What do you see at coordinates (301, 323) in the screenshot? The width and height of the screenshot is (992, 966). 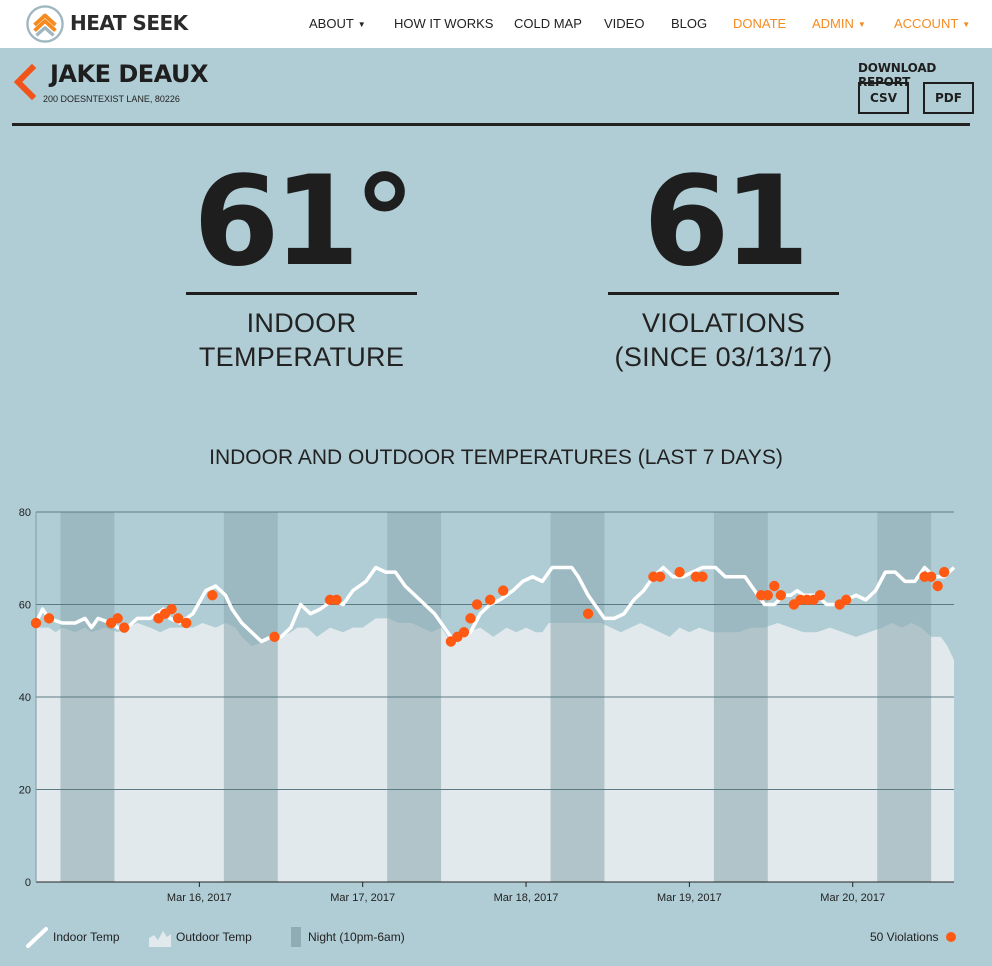 I see `indoor-temperature-label-line1: INDOOR` at bounding box center [301, 323].